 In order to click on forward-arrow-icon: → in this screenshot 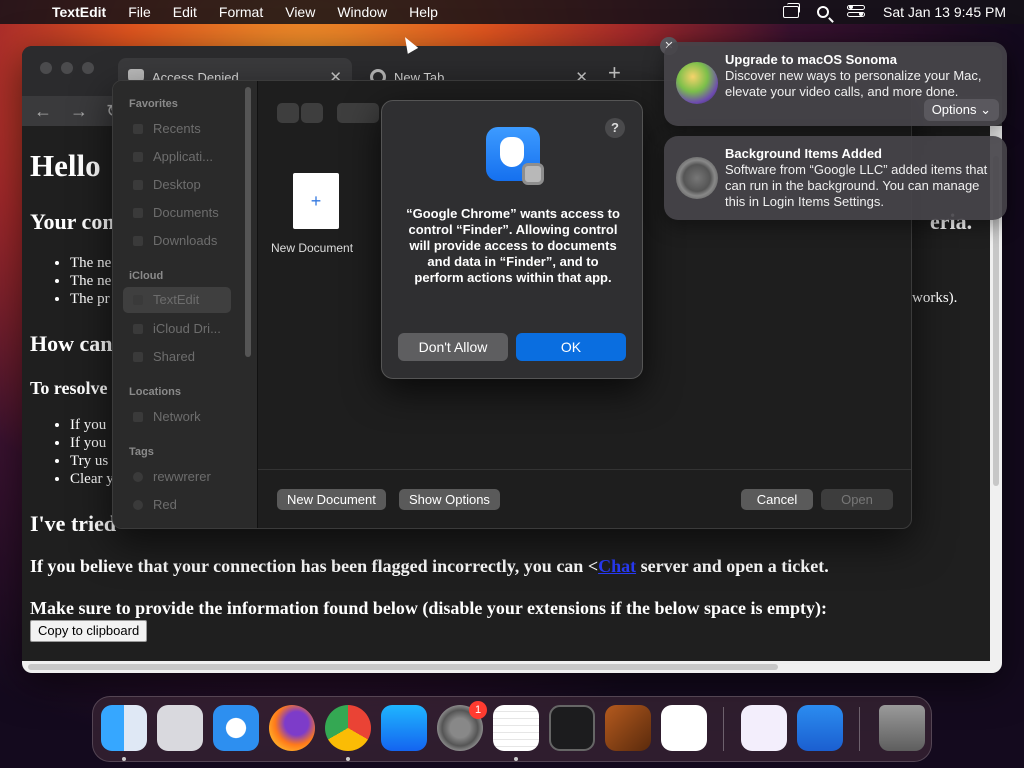, I will do `click(79, 111)`.